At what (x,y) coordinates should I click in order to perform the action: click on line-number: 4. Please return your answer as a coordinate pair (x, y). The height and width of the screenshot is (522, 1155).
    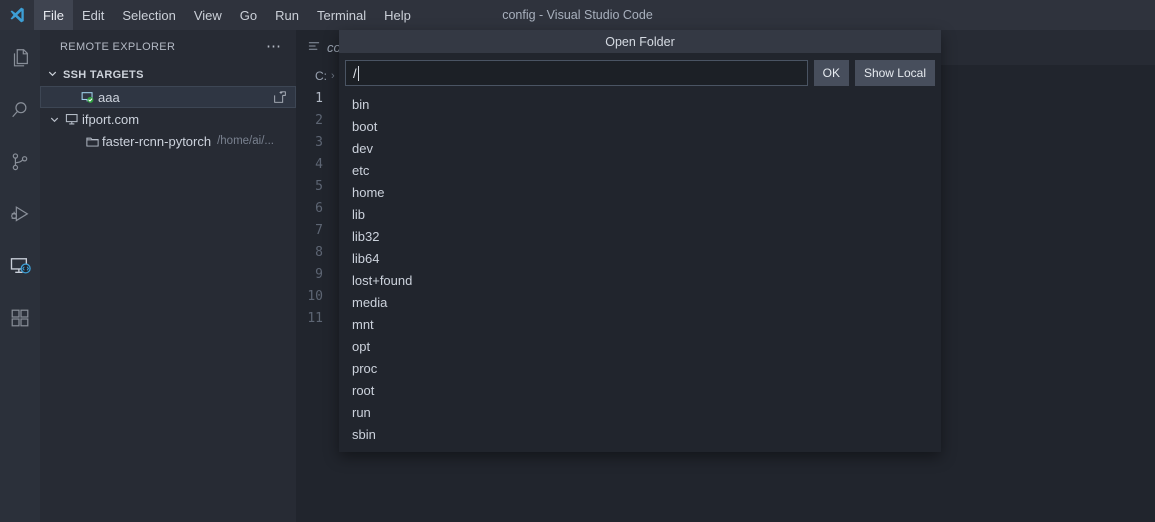
    Looking at the image, I should click on (319, 164).